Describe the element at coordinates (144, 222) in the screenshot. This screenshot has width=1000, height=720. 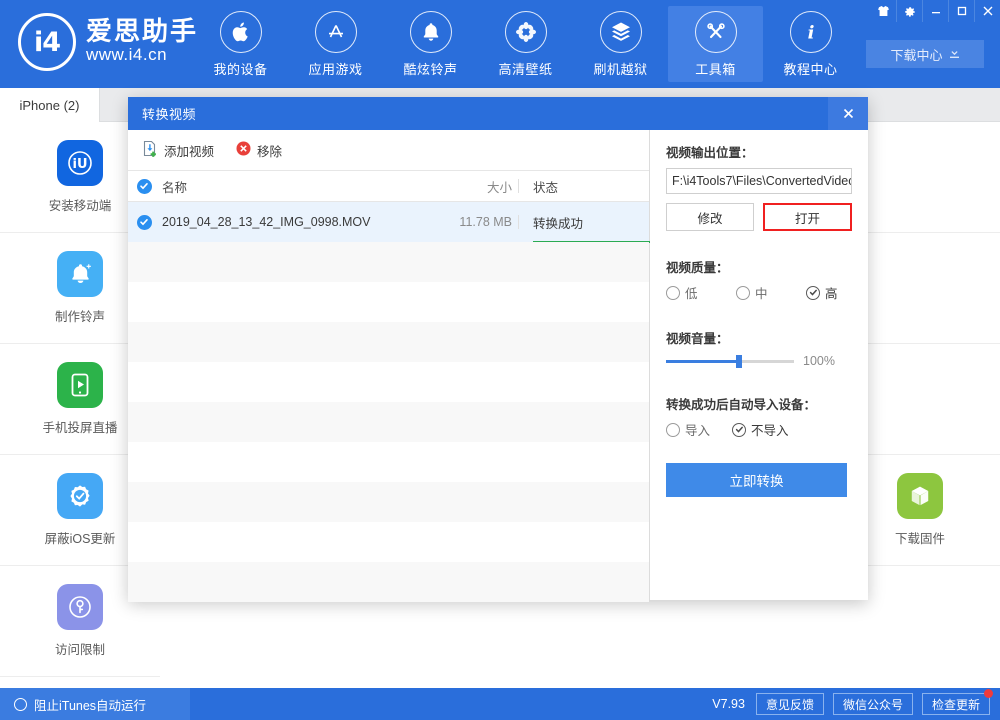
I see `row-checkbox` at that location.